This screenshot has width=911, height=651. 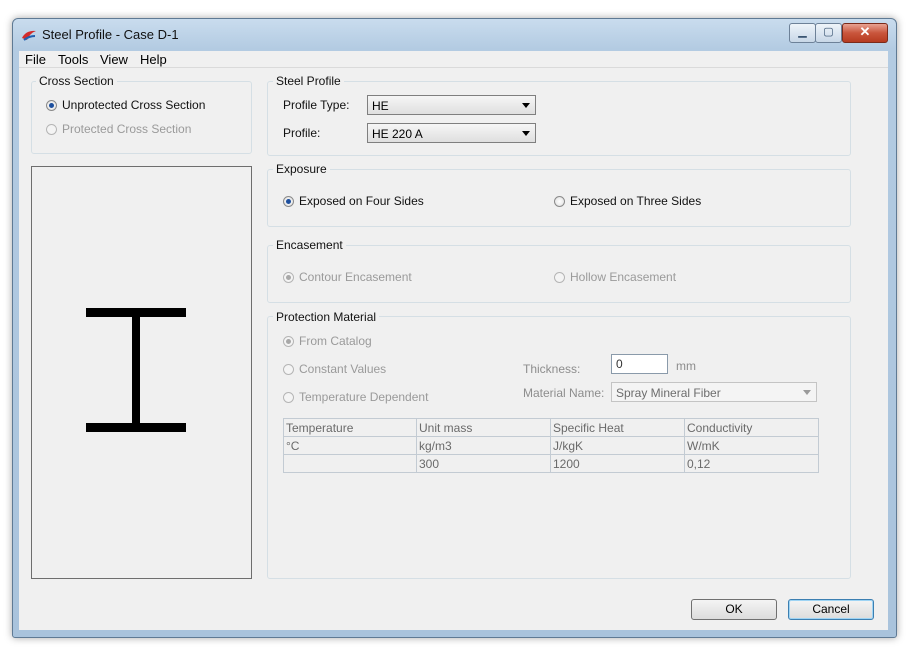 What do you see at coordinates (35, 59) in the screenshot?
I see `menu-file: File` at bounding box center [35, 59].